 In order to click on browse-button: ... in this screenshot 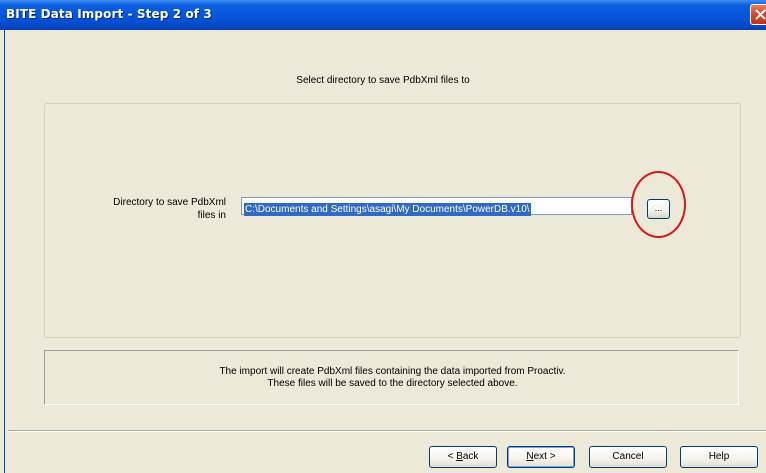, I will do `click(658, 209)`.